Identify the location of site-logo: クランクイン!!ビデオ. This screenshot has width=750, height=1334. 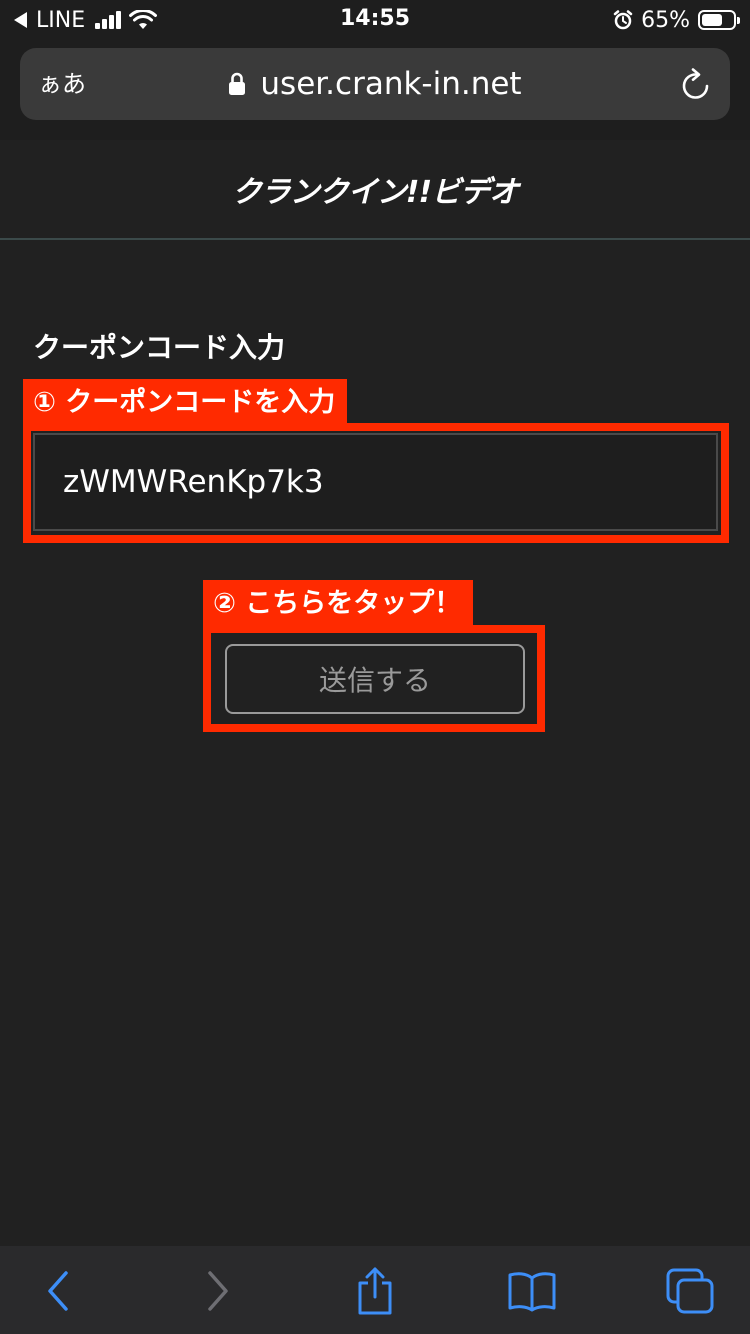
(375, 189).